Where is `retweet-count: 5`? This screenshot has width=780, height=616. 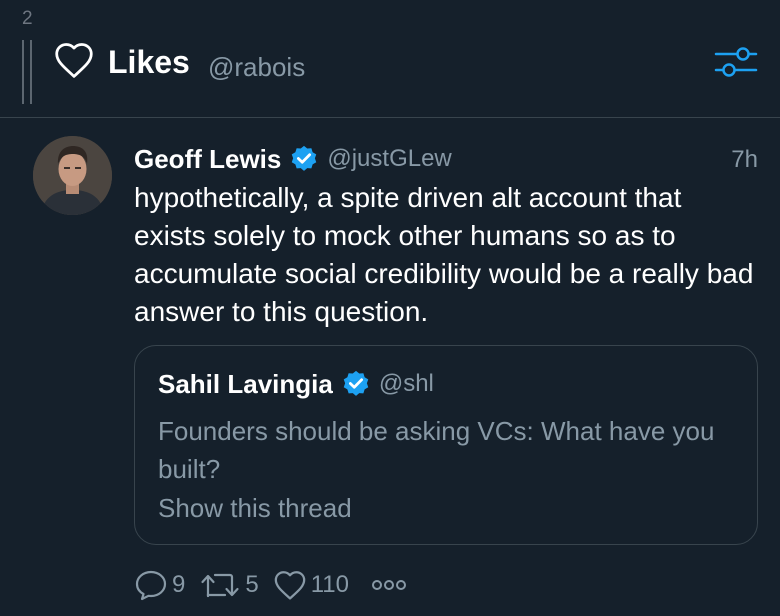
retweet-count: 5 is located at coordinates (252, 584).